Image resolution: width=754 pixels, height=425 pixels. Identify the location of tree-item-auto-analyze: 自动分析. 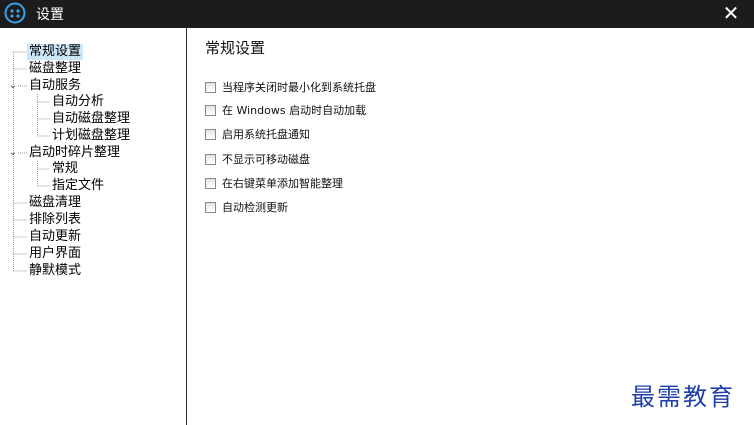
(78, 102).